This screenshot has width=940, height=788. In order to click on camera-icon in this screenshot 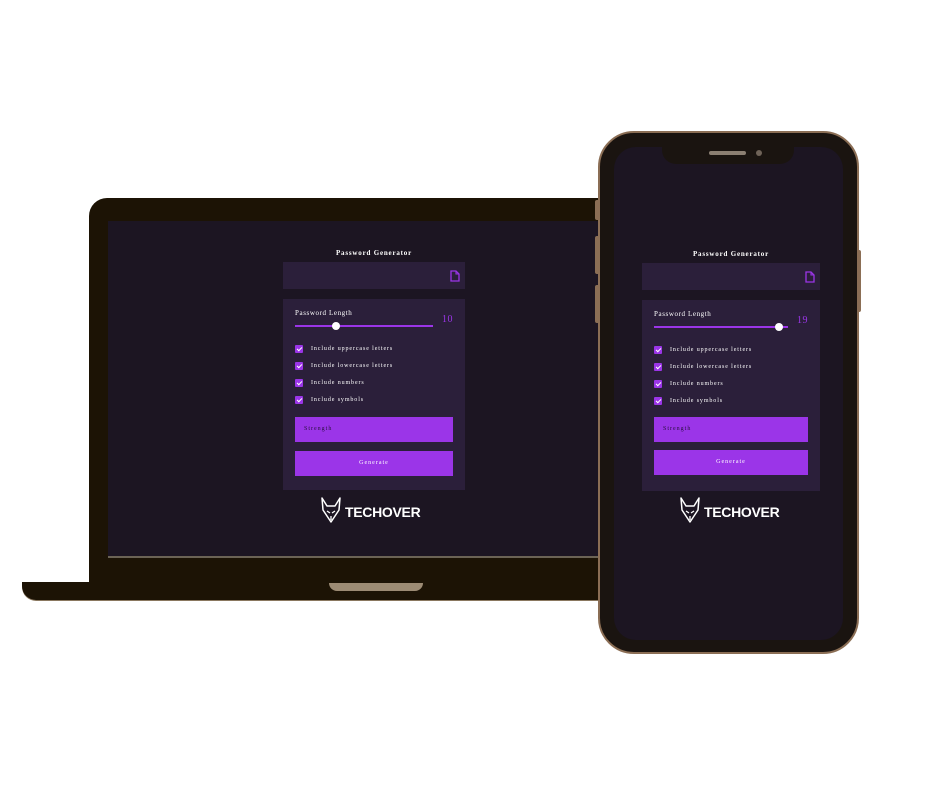, I will do `click(759, 153)`.